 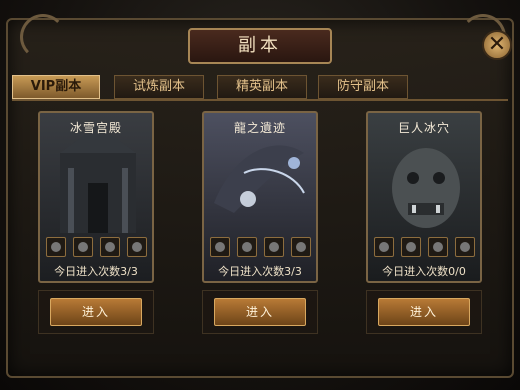 What do you see at coordinates (56, 87) in the screenshot?
I see `tab-vip: VIP副本` at bounding box center [56, 87].